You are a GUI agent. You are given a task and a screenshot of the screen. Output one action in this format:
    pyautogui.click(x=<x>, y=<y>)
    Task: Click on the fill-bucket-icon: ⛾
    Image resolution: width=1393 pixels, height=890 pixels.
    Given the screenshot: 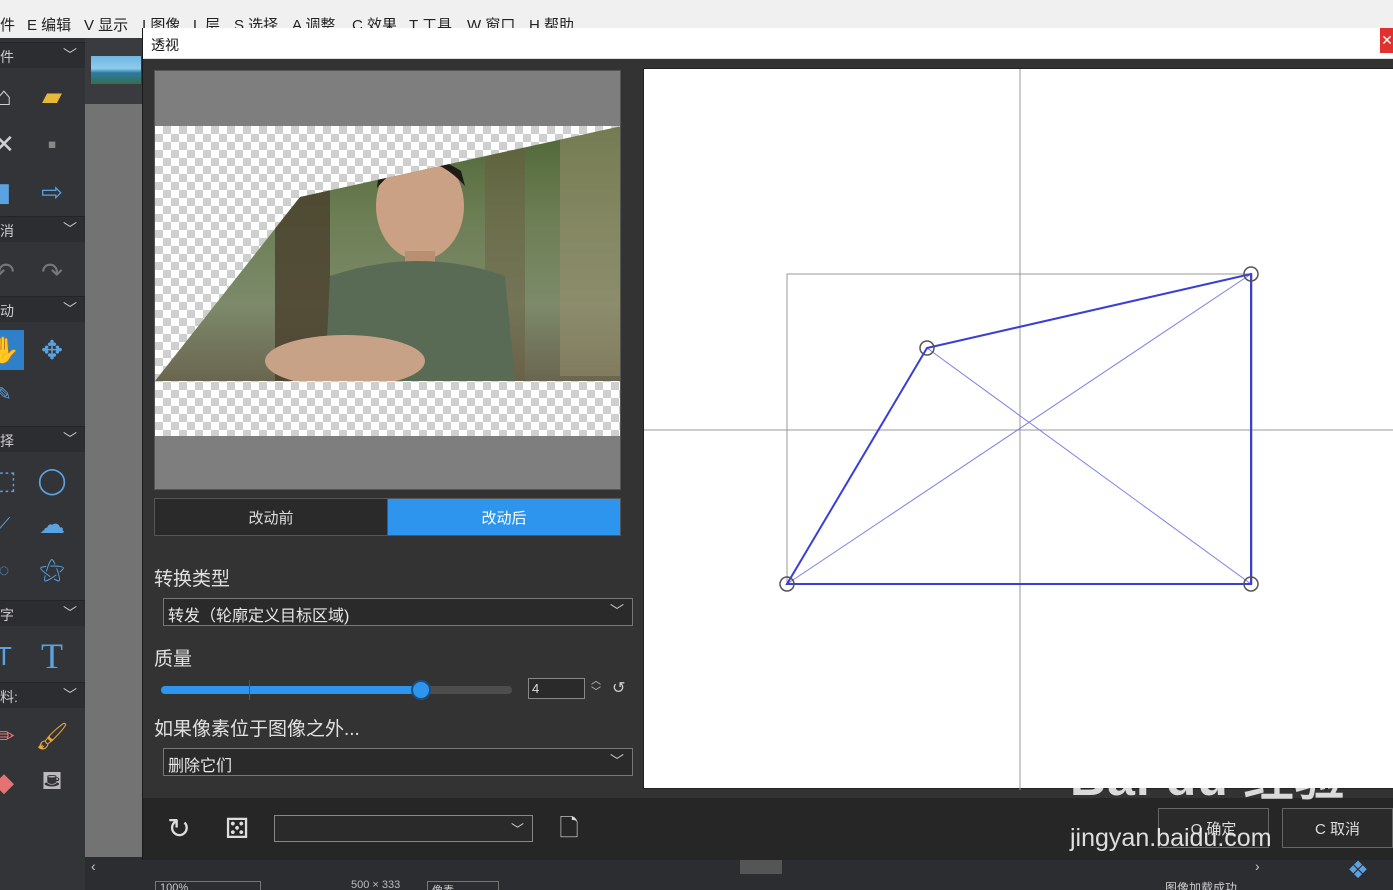 What is the action you would take?
    pyautogui.click(x=52, y=782)
    